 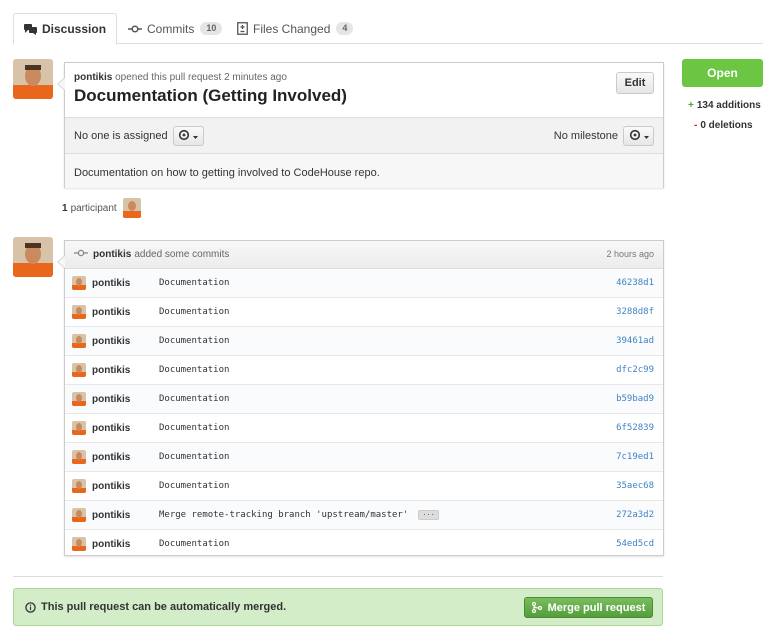 What do you see at coordinates (635, 544) in the screenshot?
I see `commit-sha-link: 54ed5cd` at bounding box center [635, 544].